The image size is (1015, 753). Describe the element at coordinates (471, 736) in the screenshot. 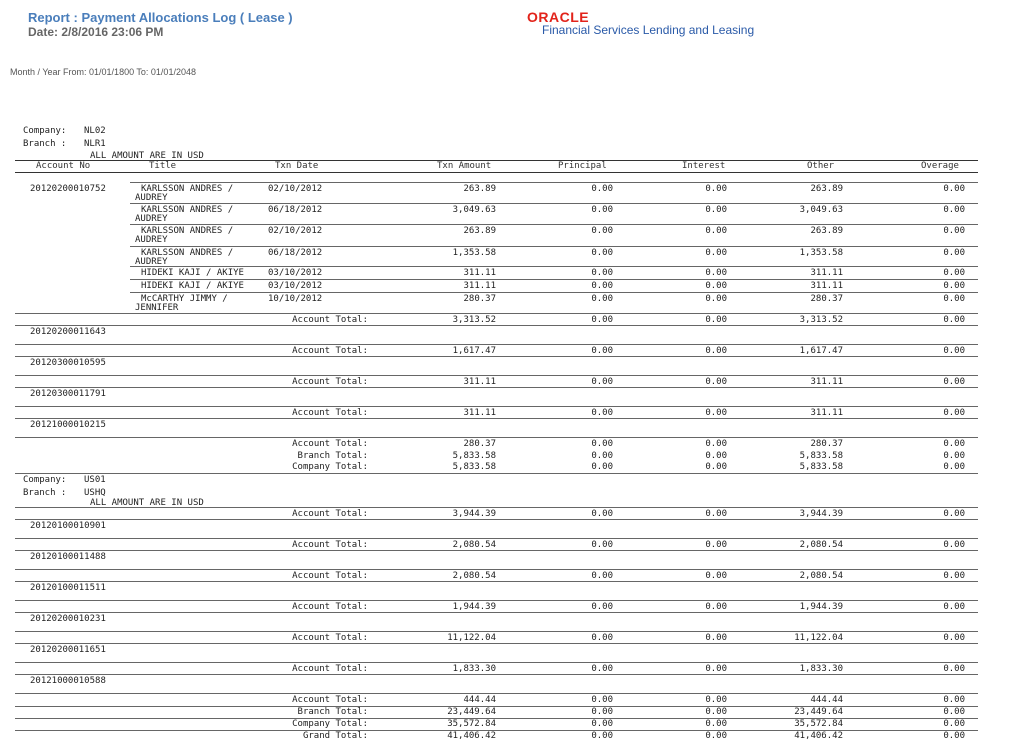

I see `grand-total-txn-amount: 41,406.42` at that location.